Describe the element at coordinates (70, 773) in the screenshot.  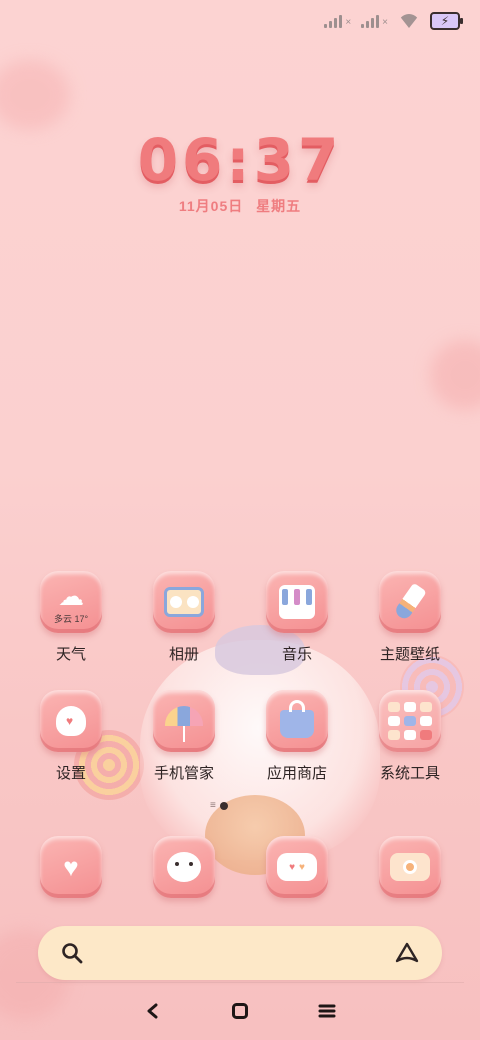
I see `app-label: 设置` at that location.